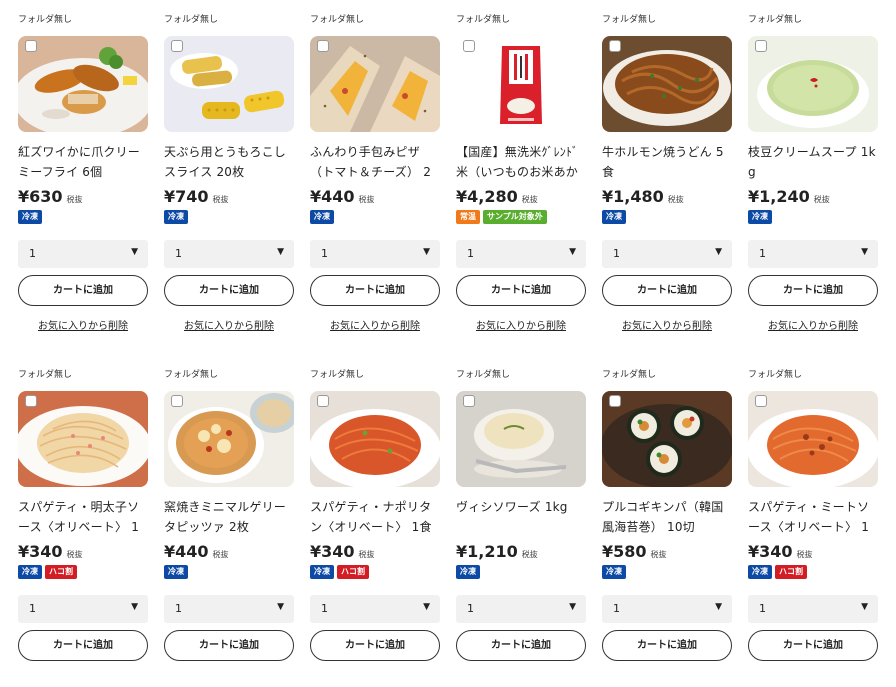  I want to click on napolitan-photo, so click(375, 439).